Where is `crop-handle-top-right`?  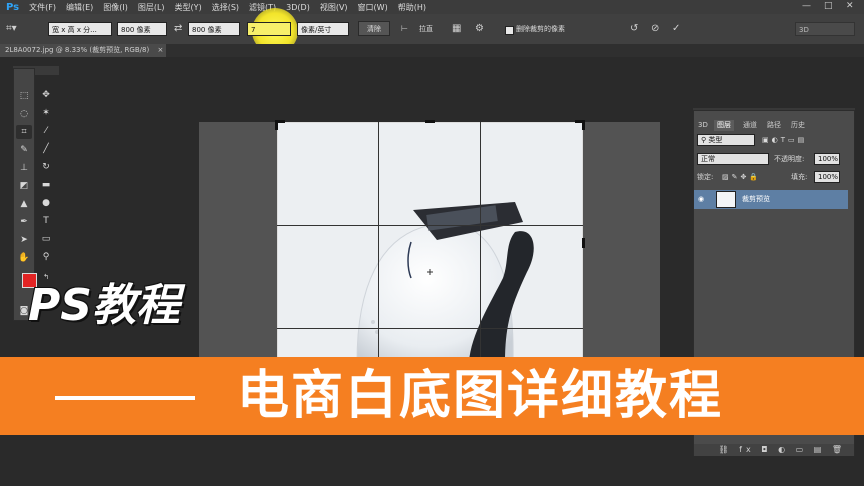 crop-handle-top-right is located at coordinates (583, 125).